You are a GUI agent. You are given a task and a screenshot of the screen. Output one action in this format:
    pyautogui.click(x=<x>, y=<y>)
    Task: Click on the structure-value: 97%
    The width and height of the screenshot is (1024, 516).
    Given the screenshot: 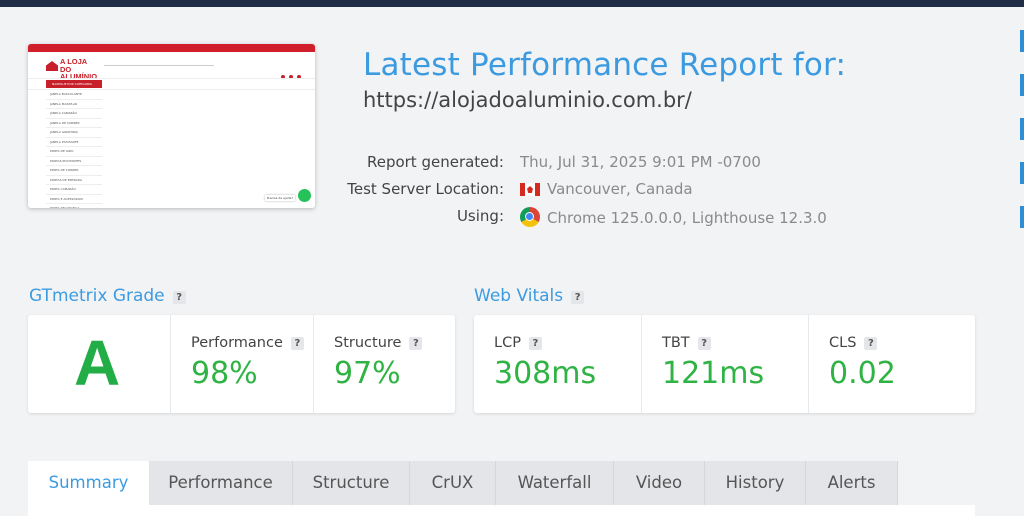 What is the action you would take?
    pyautogui.click(x=367, y=373)
    